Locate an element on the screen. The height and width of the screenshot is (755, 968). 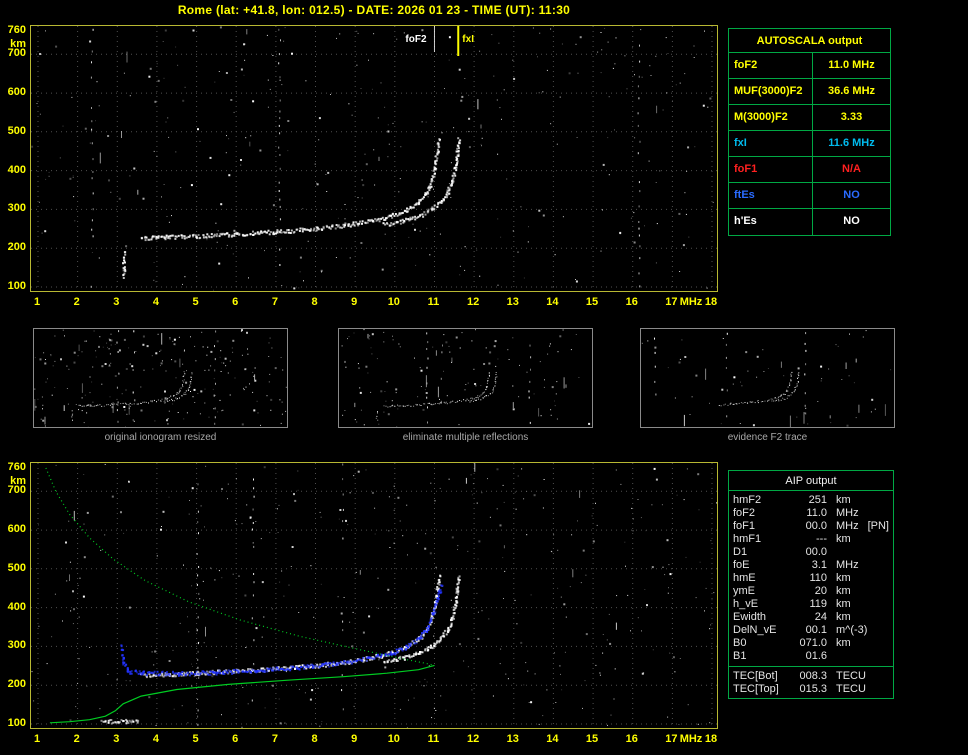
aip-unit is located at coordinates (847, 552).